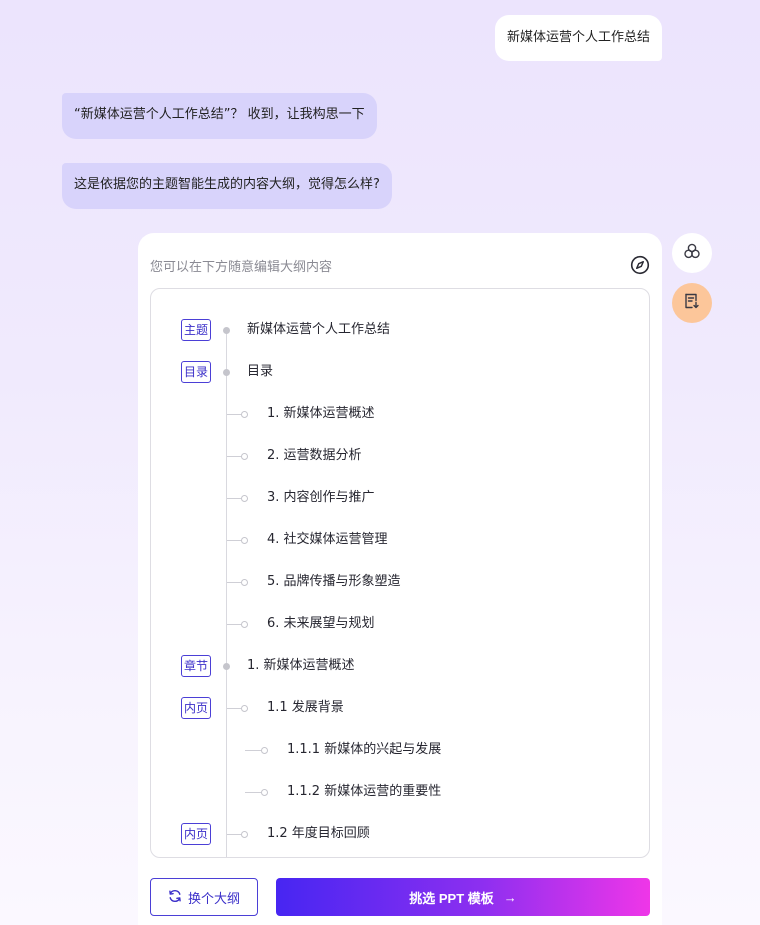  What do you see at coordinates (400, 666) in the screenshot?
I see `outline-item: 章节 1. 新媒体运营概述` at bounding box center [400, 666].